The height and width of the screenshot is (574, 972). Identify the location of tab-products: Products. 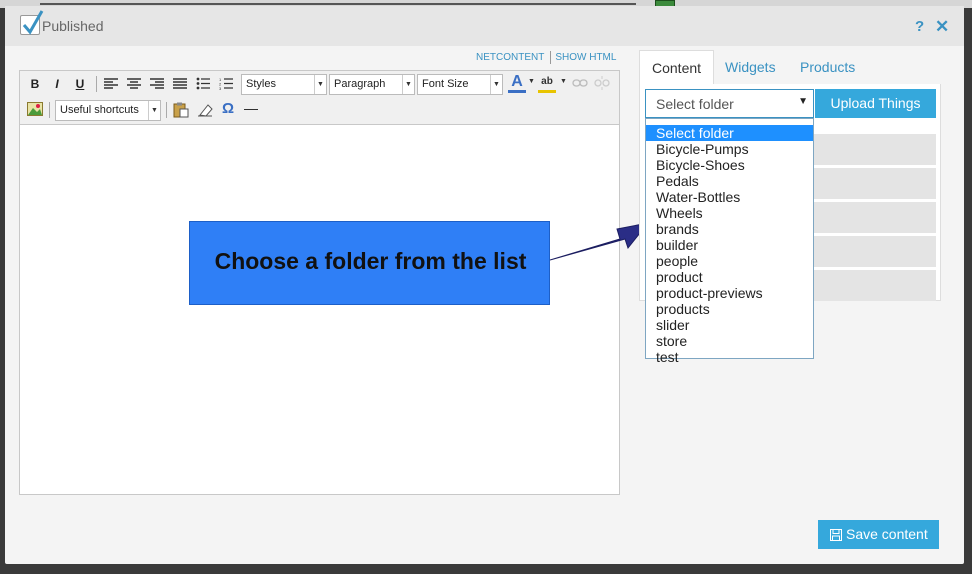
(835, 67).